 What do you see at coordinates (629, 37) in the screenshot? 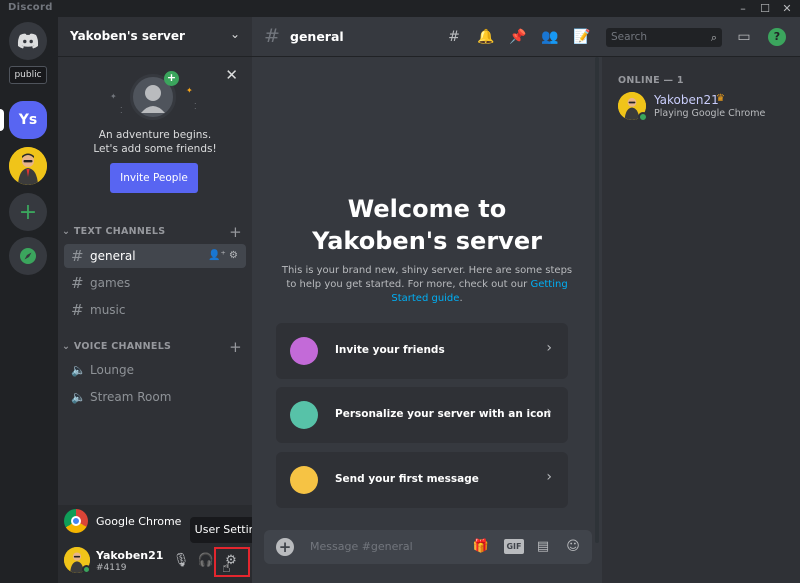
I see `search-placeholder: Search` at bounding box center [629, 37].